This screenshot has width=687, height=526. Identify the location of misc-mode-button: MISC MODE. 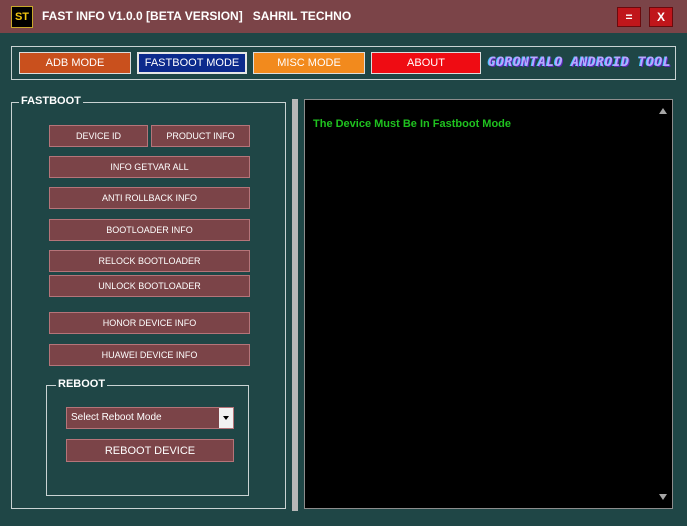
(309, 63).